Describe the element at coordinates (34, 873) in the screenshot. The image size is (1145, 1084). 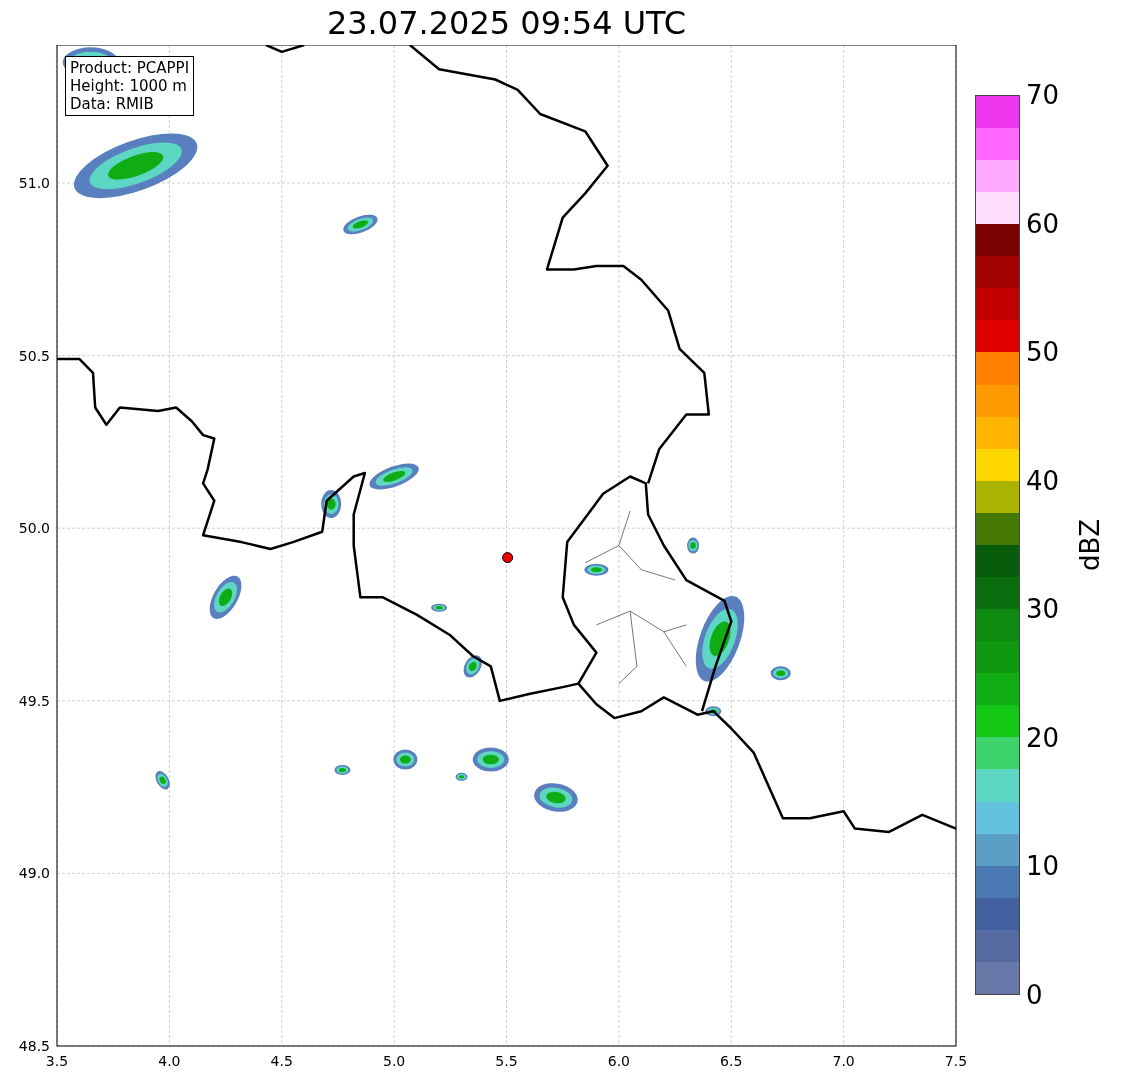
I see `y-axis-tick-label: 49.0` at that location.